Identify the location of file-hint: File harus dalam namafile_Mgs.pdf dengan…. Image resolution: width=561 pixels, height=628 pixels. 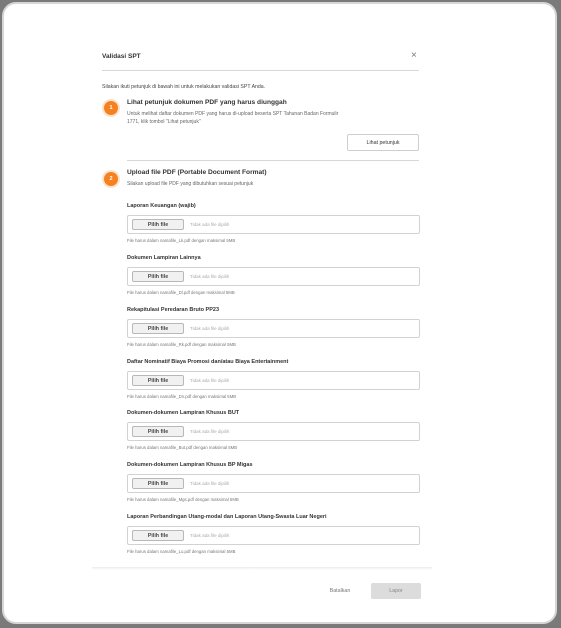
(183, 499).